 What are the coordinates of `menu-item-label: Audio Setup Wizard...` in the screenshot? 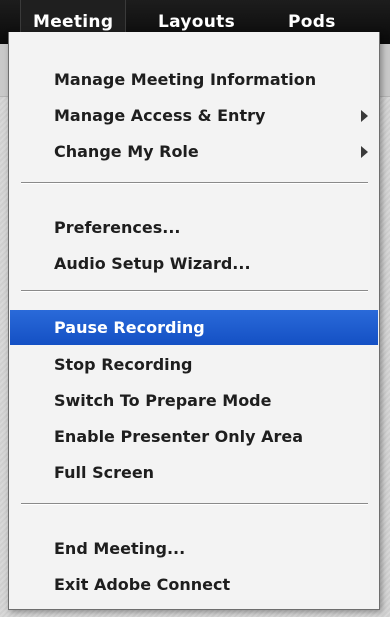 It's located at (152, 263).